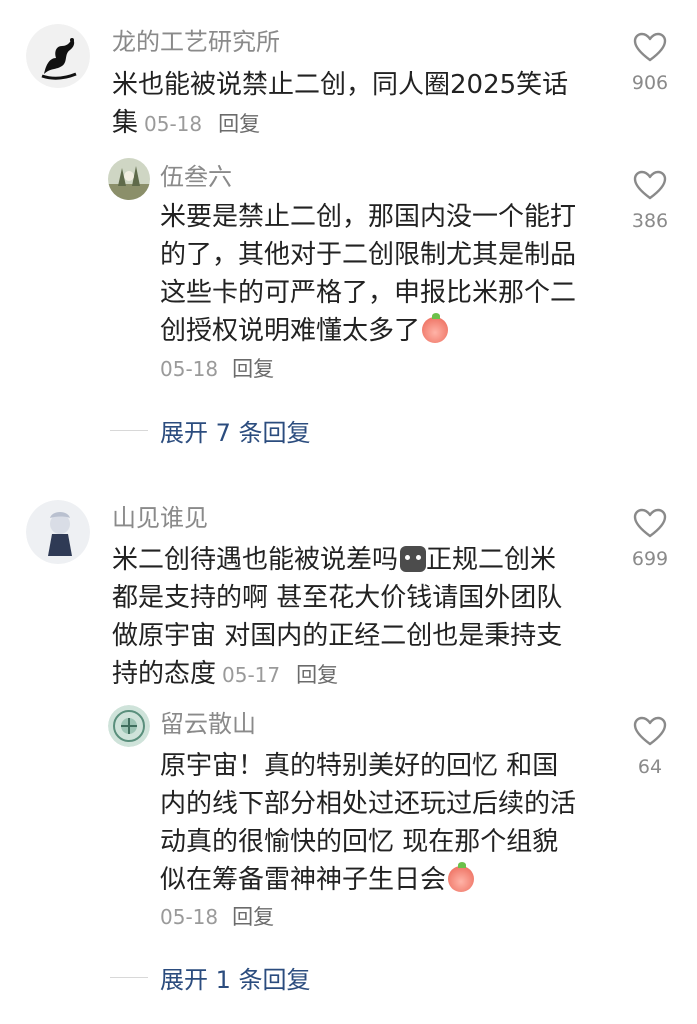 Image resolution: width=697 pixels, height=1024 pixels. Describe the element at coordinates (340, 85) in the screenshot. I see `comment-text-line: 米也能被说禁止二创，同人圈2025笑话` at that location.